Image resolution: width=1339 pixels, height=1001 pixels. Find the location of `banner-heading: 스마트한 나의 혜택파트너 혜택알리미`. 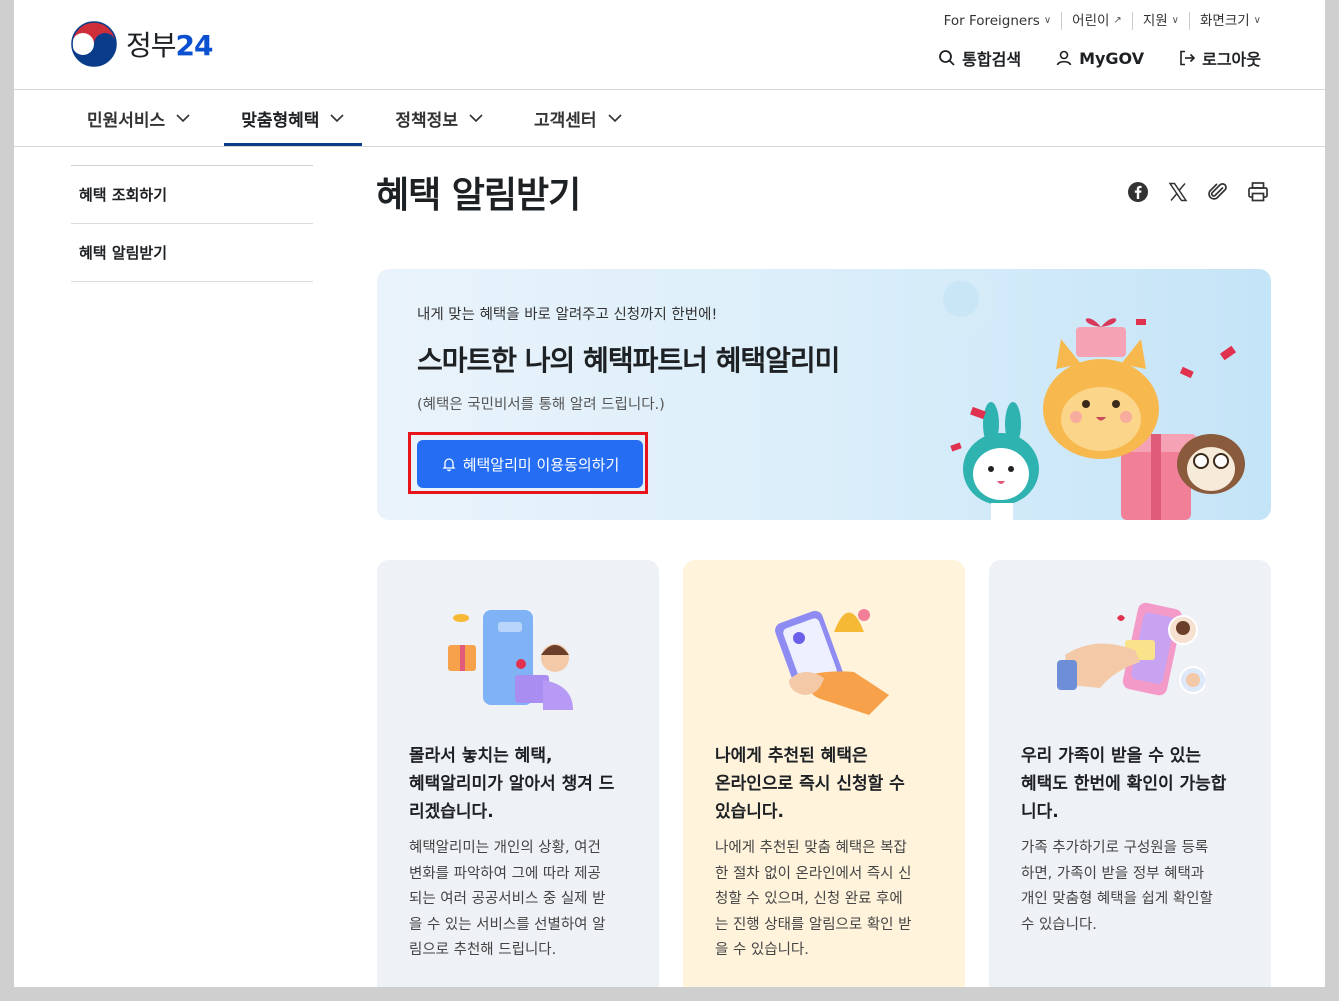

banner-heading: 스마트한 나의 혜택파트너 혜택알리미 is located at coordinates (628, 360).